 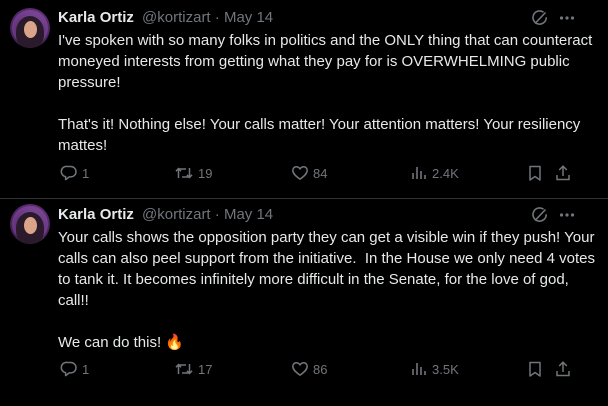 What do you see at coordinates (309, 369) in the screenshot?
I see `like-button: 86` at bounding box center [309, 369].